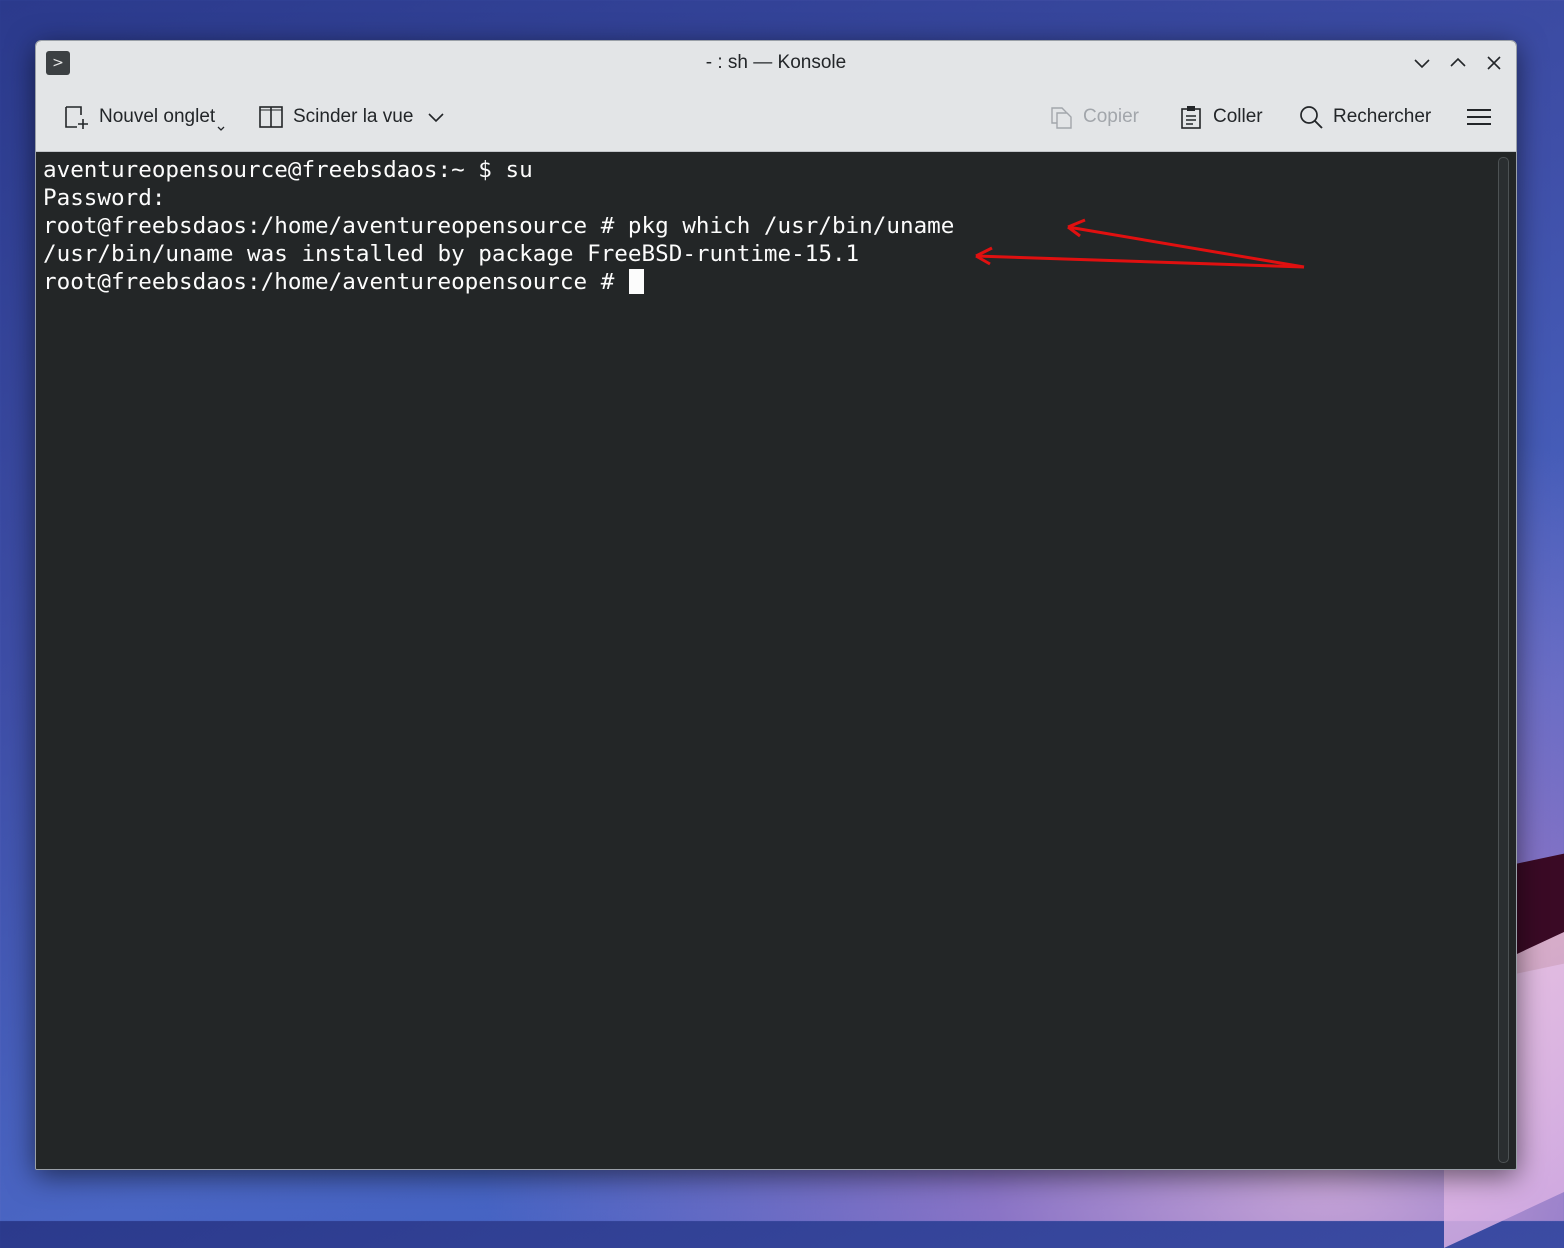 This screenshot has height=1248, width=1564. What do you see at coordinates (104, 198) in the screenshot?
I see `terminal-line: Password:` at bounding box center [104, 198].